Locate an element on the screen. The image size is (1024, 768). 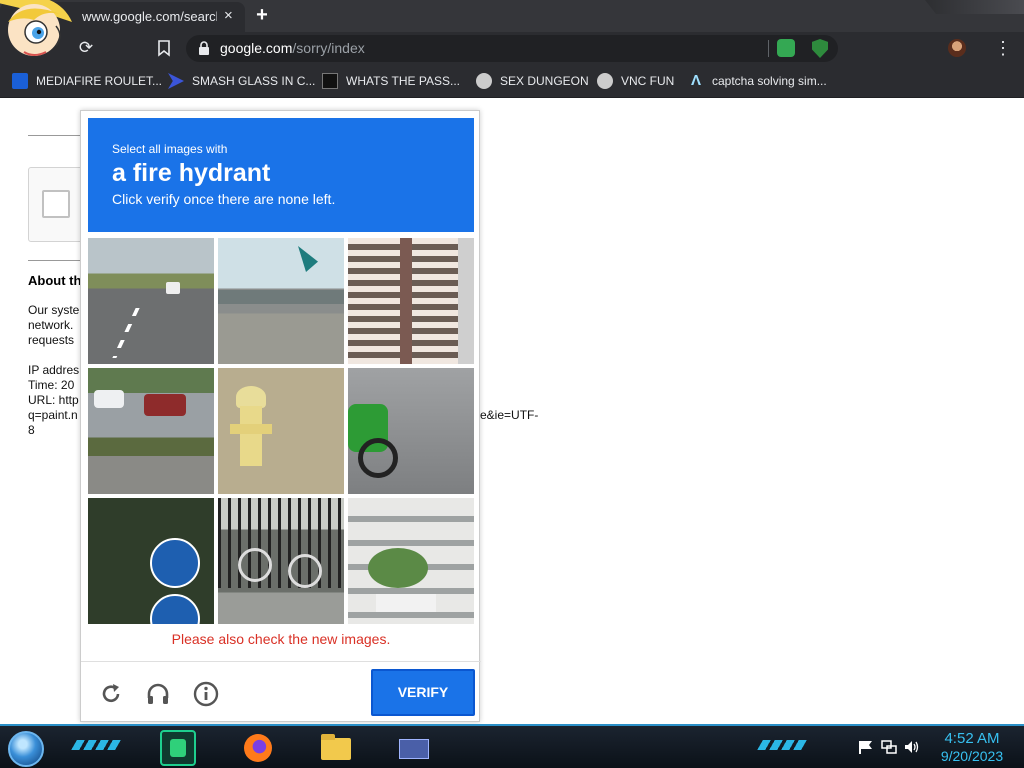
control-panel-icon is located at coordinates (414, 748).